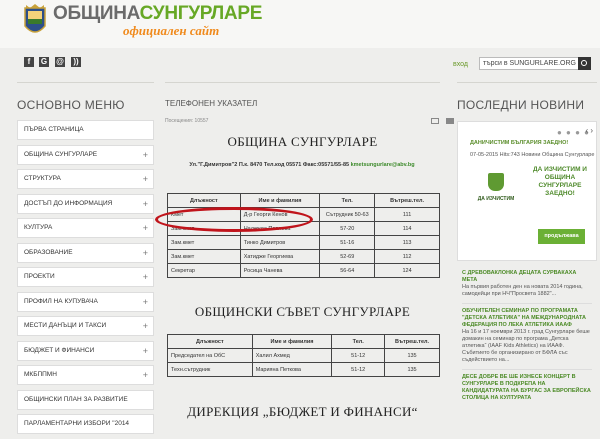 The height and width of the screenshot is (439, 600). What do you see at coordinates (85, 228) in the screenshot?
I see `menu-item: КУЛТУРА +` at bounding box center [85, 228].